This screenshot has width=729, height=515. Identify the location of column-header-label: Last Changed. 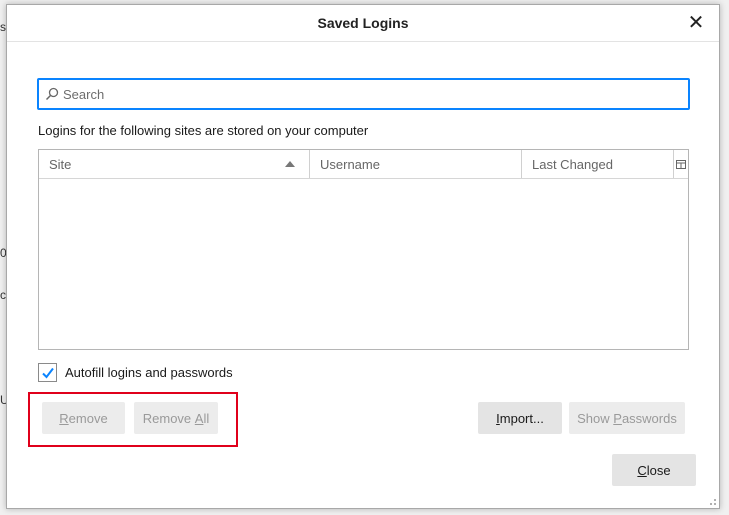
(572, 164).